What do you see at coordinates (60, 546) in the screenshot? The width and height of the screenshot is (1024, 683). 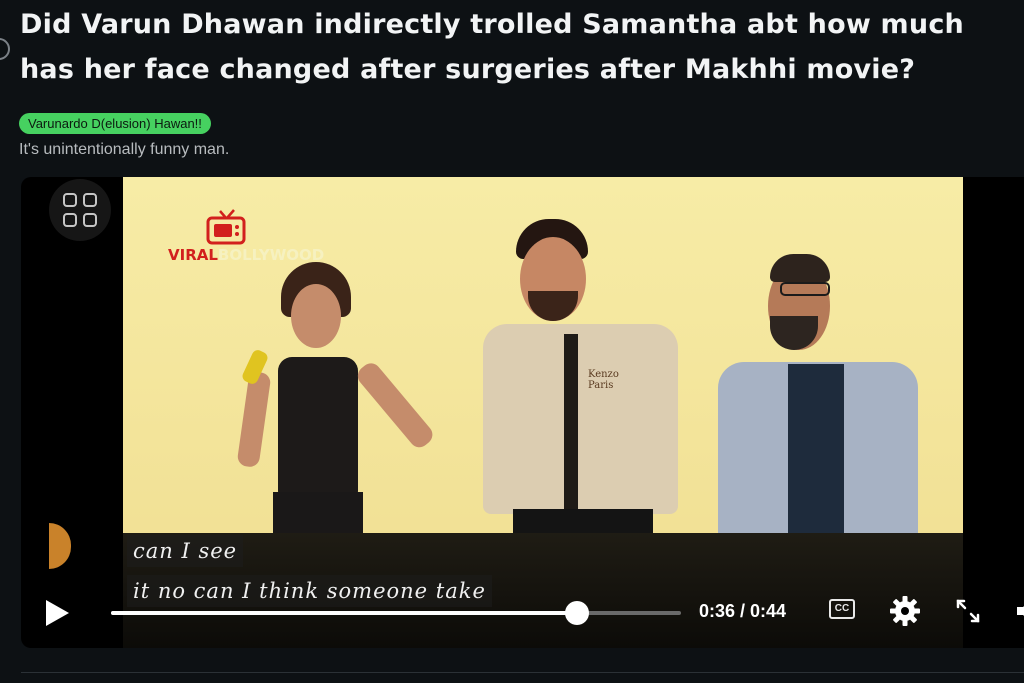 I see `side-thumbnail-fragment` at bounding box center [60, 546].